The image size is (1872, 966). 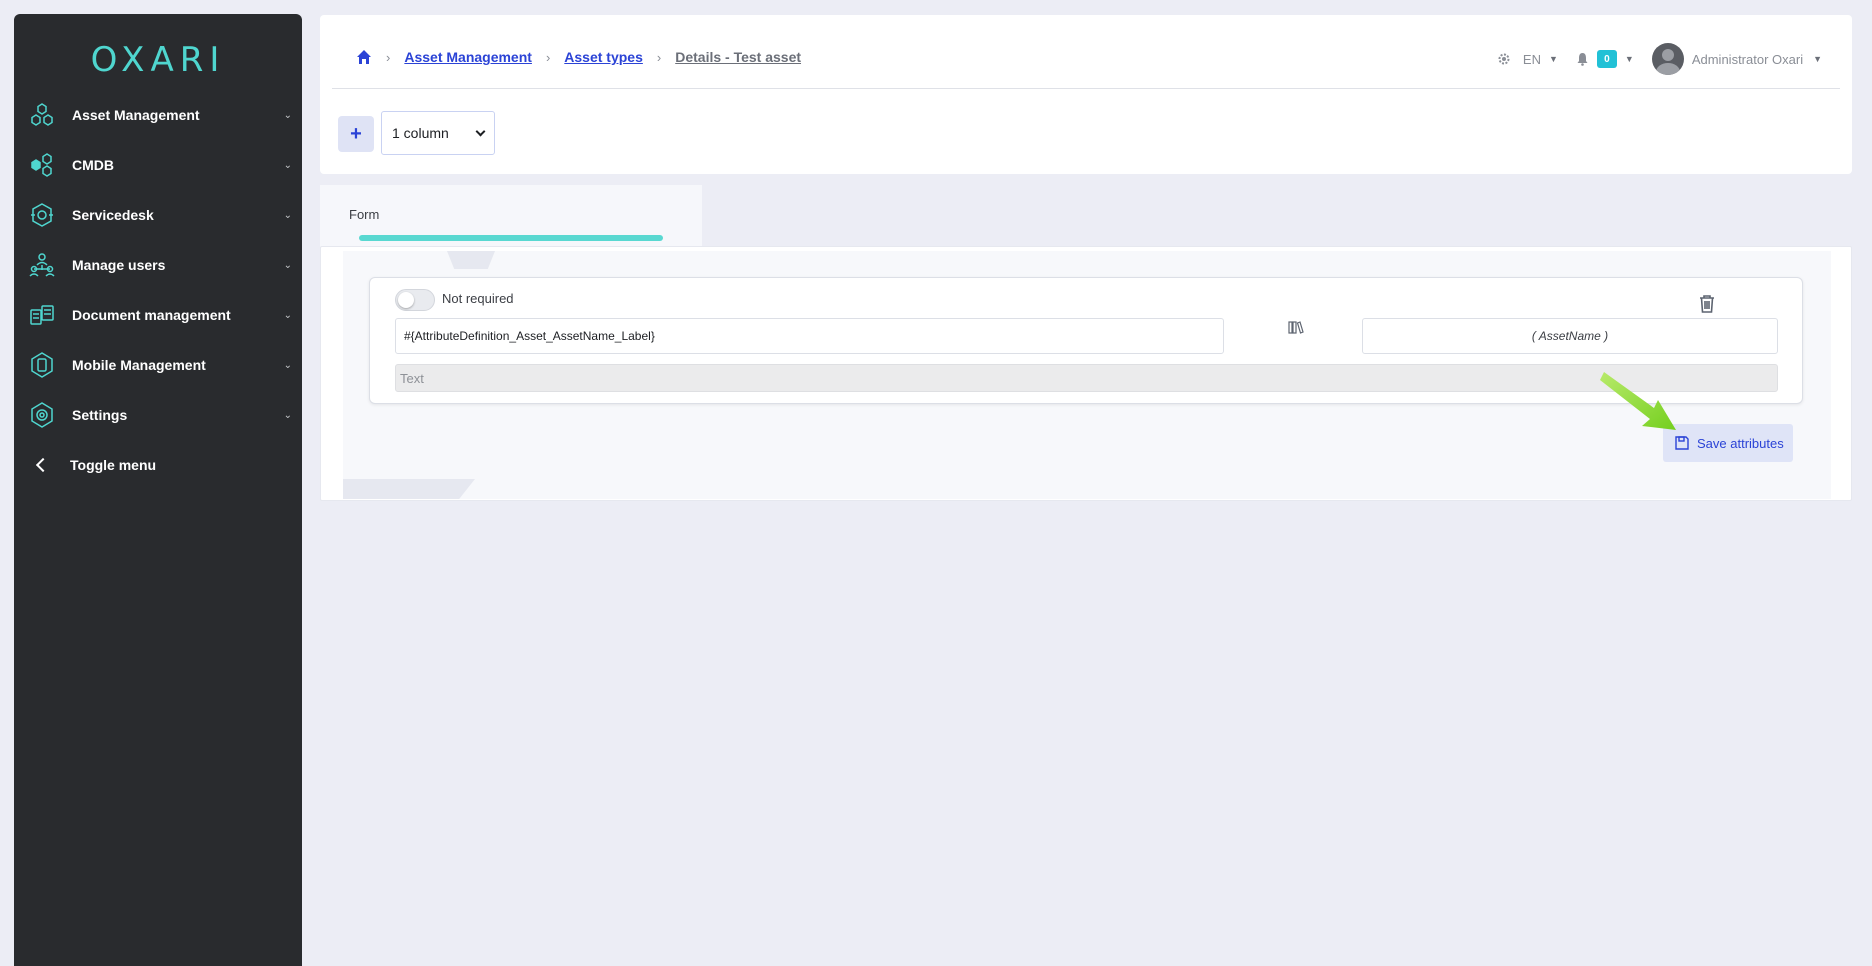 What do you see at coordinates (136, 115) in the screenshot?
I see `sidebar-item-label: Asset Management` at bounding box center [136, 115].